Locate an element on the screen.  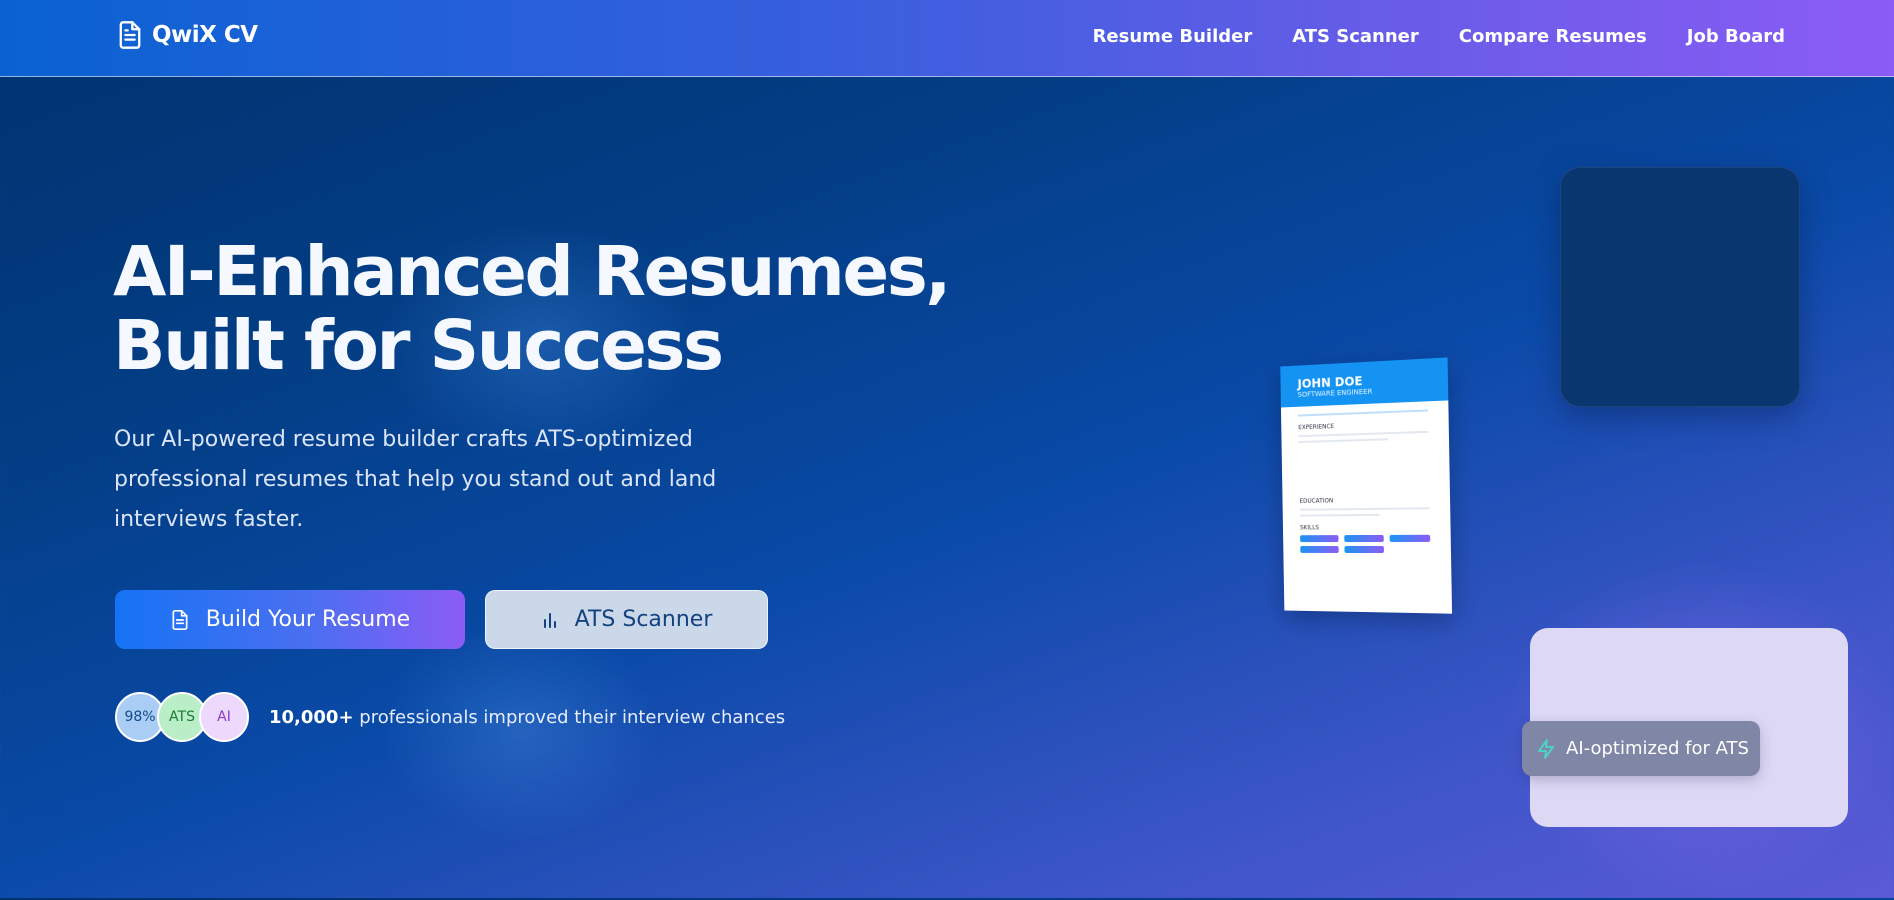
resume-section-education: EDUCATION is located at coordinates (1374, 500).